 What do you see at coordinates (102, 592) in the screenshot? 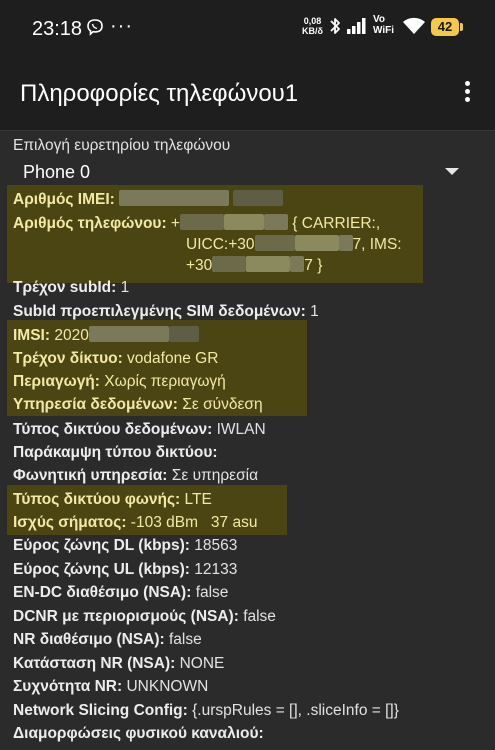
I see `endc-label: EN-DC διαθέσιμο (NSA):` at bounding box center [102, 592].